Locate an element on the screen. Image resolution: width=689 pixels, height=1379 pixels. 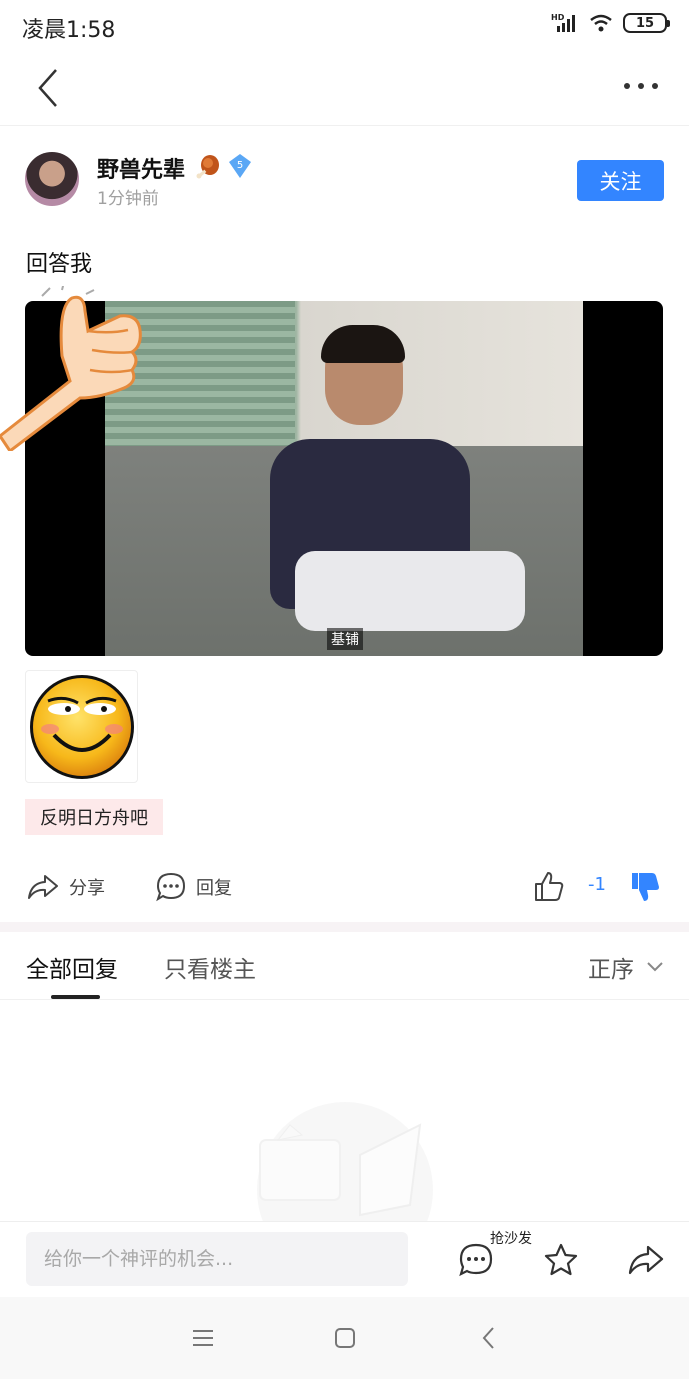
bottom-reply-bar: 抢沙发 is located at coordinates (344, 1259).